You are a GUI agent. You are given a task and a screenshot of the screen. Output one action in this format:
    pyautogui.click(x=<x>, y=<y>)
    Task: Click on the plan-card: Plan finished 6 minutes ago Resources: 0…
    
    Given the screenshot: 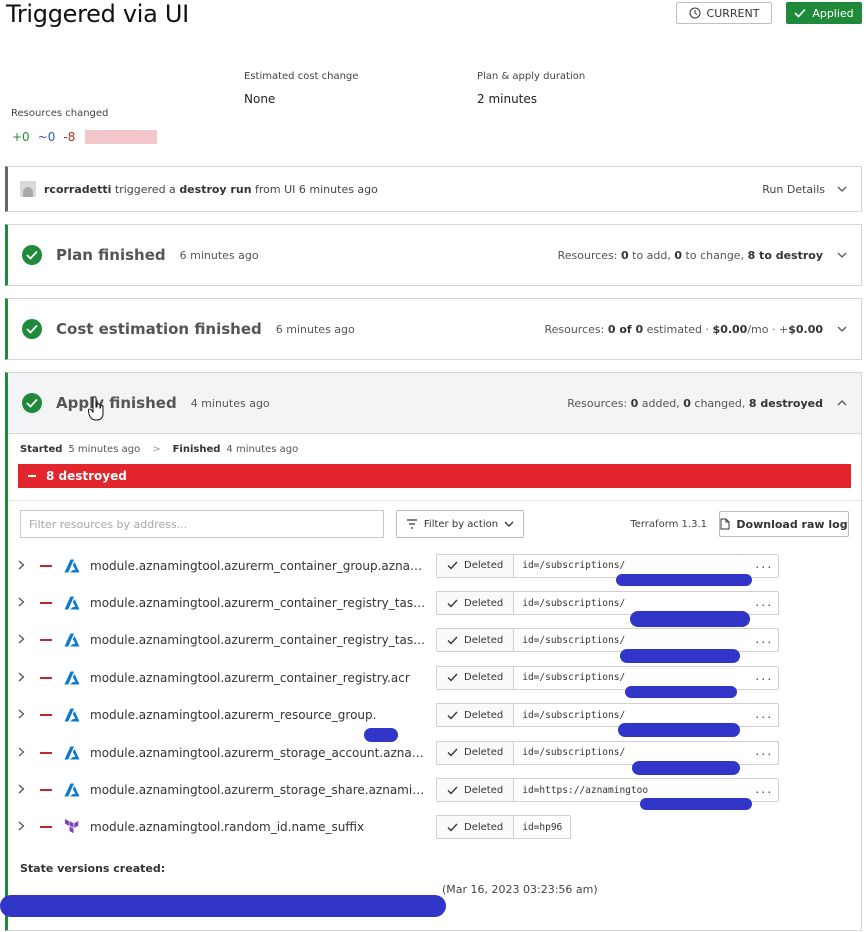 What is the action you would take?
    pyautogui.click(x=433, y=255)
    